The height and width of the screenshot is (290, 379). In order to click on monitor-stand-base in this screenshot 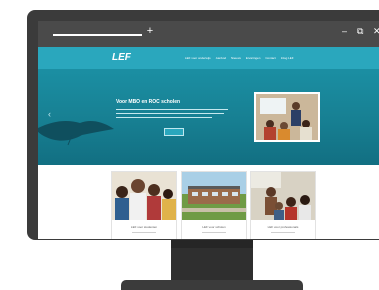, I will do `click(212, 285)`.